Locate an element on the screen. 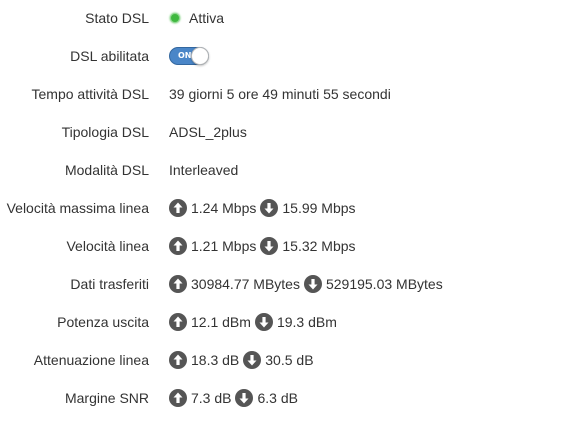  value-velocita-massima: 1.24 Mbps 15.99 Mbps is located at coordinates (262, 208).